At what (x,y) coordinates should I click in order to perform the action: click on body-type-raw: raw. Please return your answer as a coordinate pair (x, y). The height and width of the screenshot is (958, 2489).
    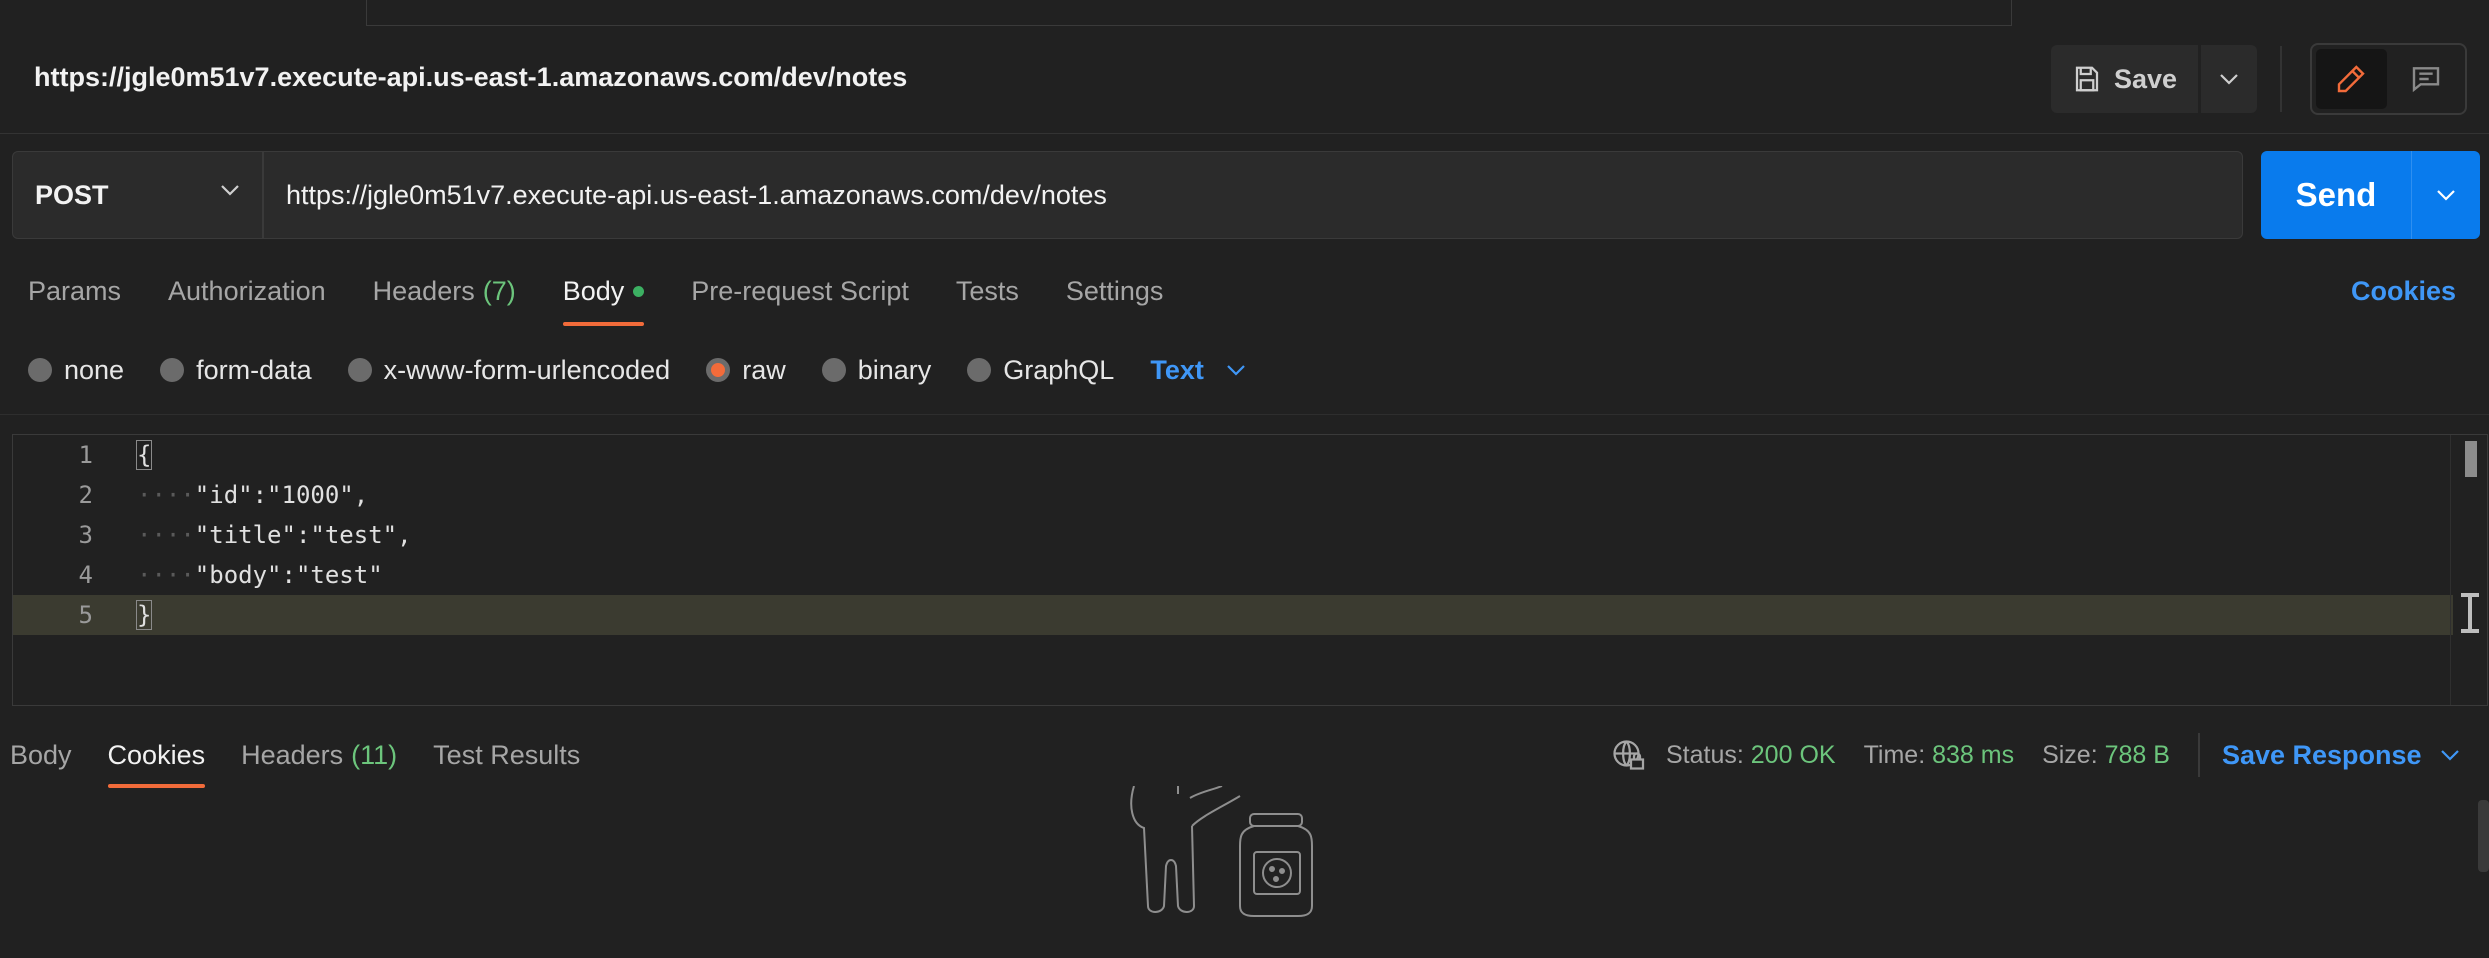
    Looking at the image, I should click on (746, 370).